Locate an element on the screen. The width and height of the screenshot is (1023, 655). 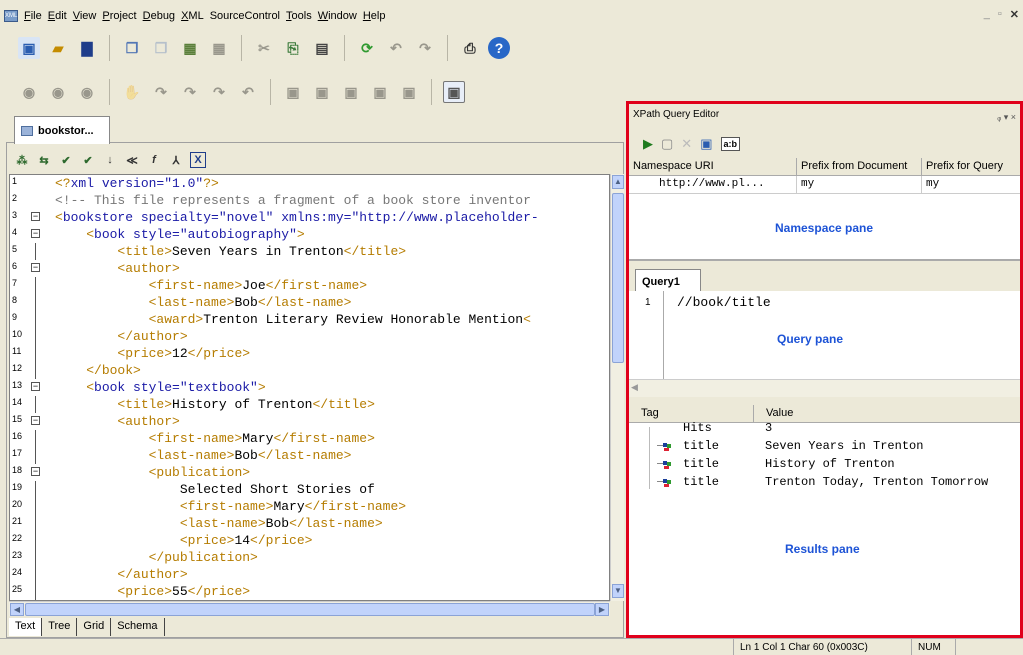
prefix-query-header: Prefix for Query is located at coordinates (971, 167).